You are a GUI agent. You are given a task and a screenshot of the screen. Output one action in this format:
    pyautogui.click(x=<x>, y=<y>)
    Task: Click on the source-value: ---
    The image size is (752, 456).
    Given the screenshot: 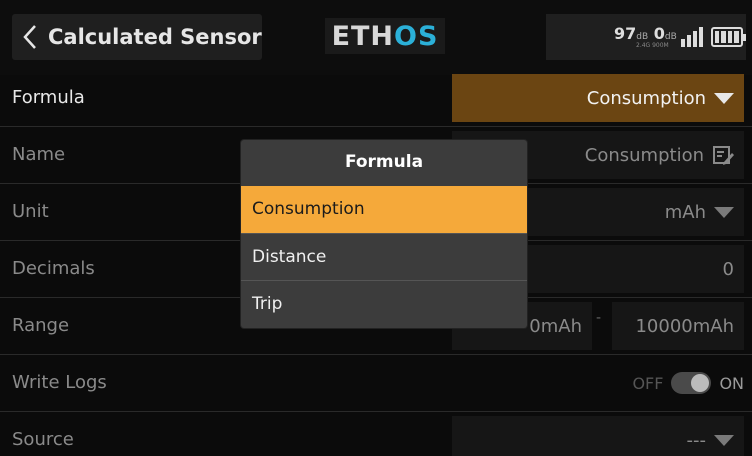 What is the action you would take?
    pyautogui.click(x=696, y=440)
    